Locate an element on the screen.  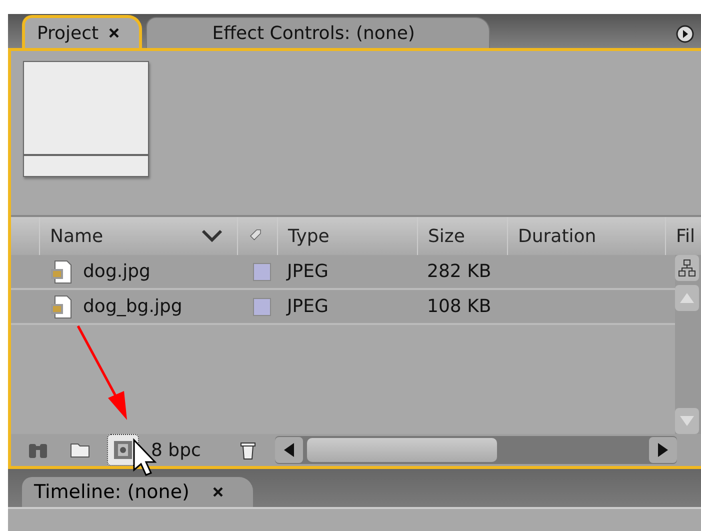
flowchart-icon is located at coordinates (687, 268).